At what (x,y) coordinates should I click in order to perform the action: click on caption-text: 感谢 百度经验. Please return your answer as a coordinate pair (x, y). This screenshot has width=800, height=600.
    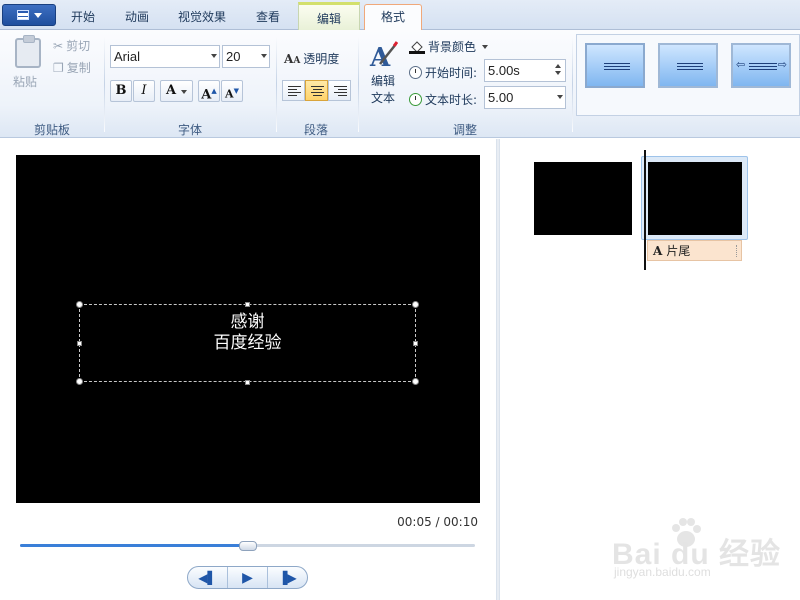
    Looking at the image, I should click on (247, 333).